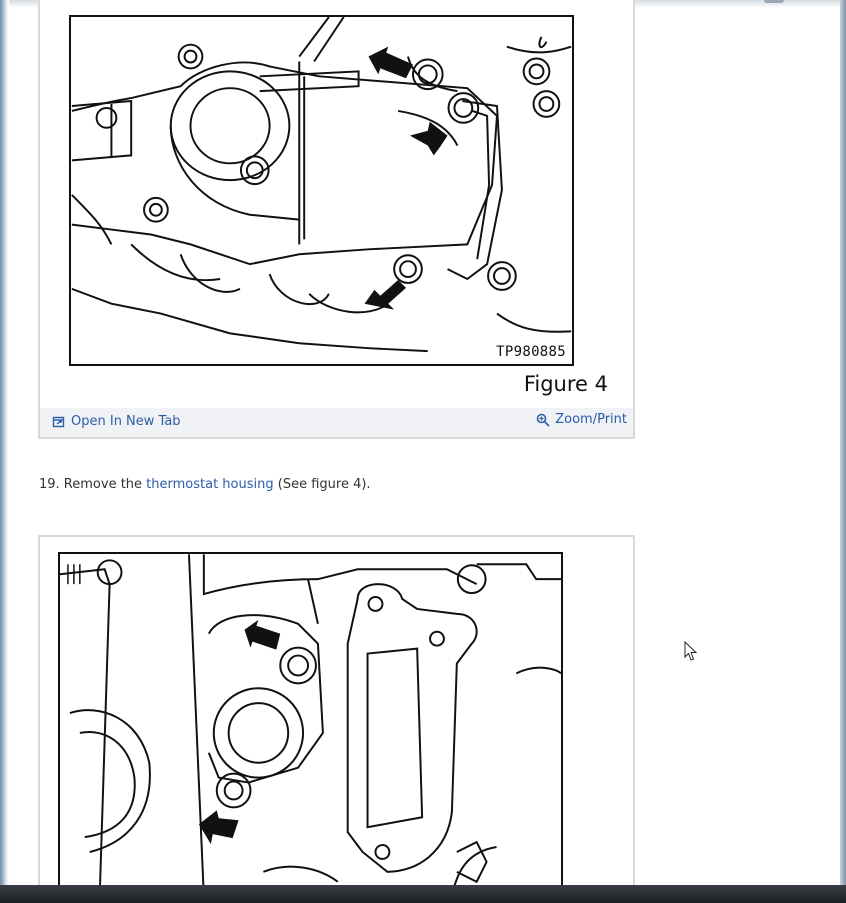 The height and width of the screenshot is (903, 846). Describe the element at coordinates (591, 419) in the screenshot. I see `zoom-print-label: Zoom/Print` at that location.